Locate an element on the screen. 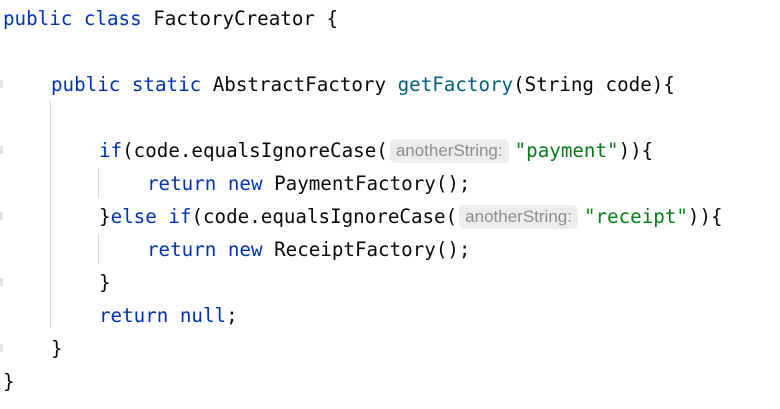 The width and height of the screenshot is (780, 409). constructor-call: ReceiptFactory(); is located at coordinates (372, 249).